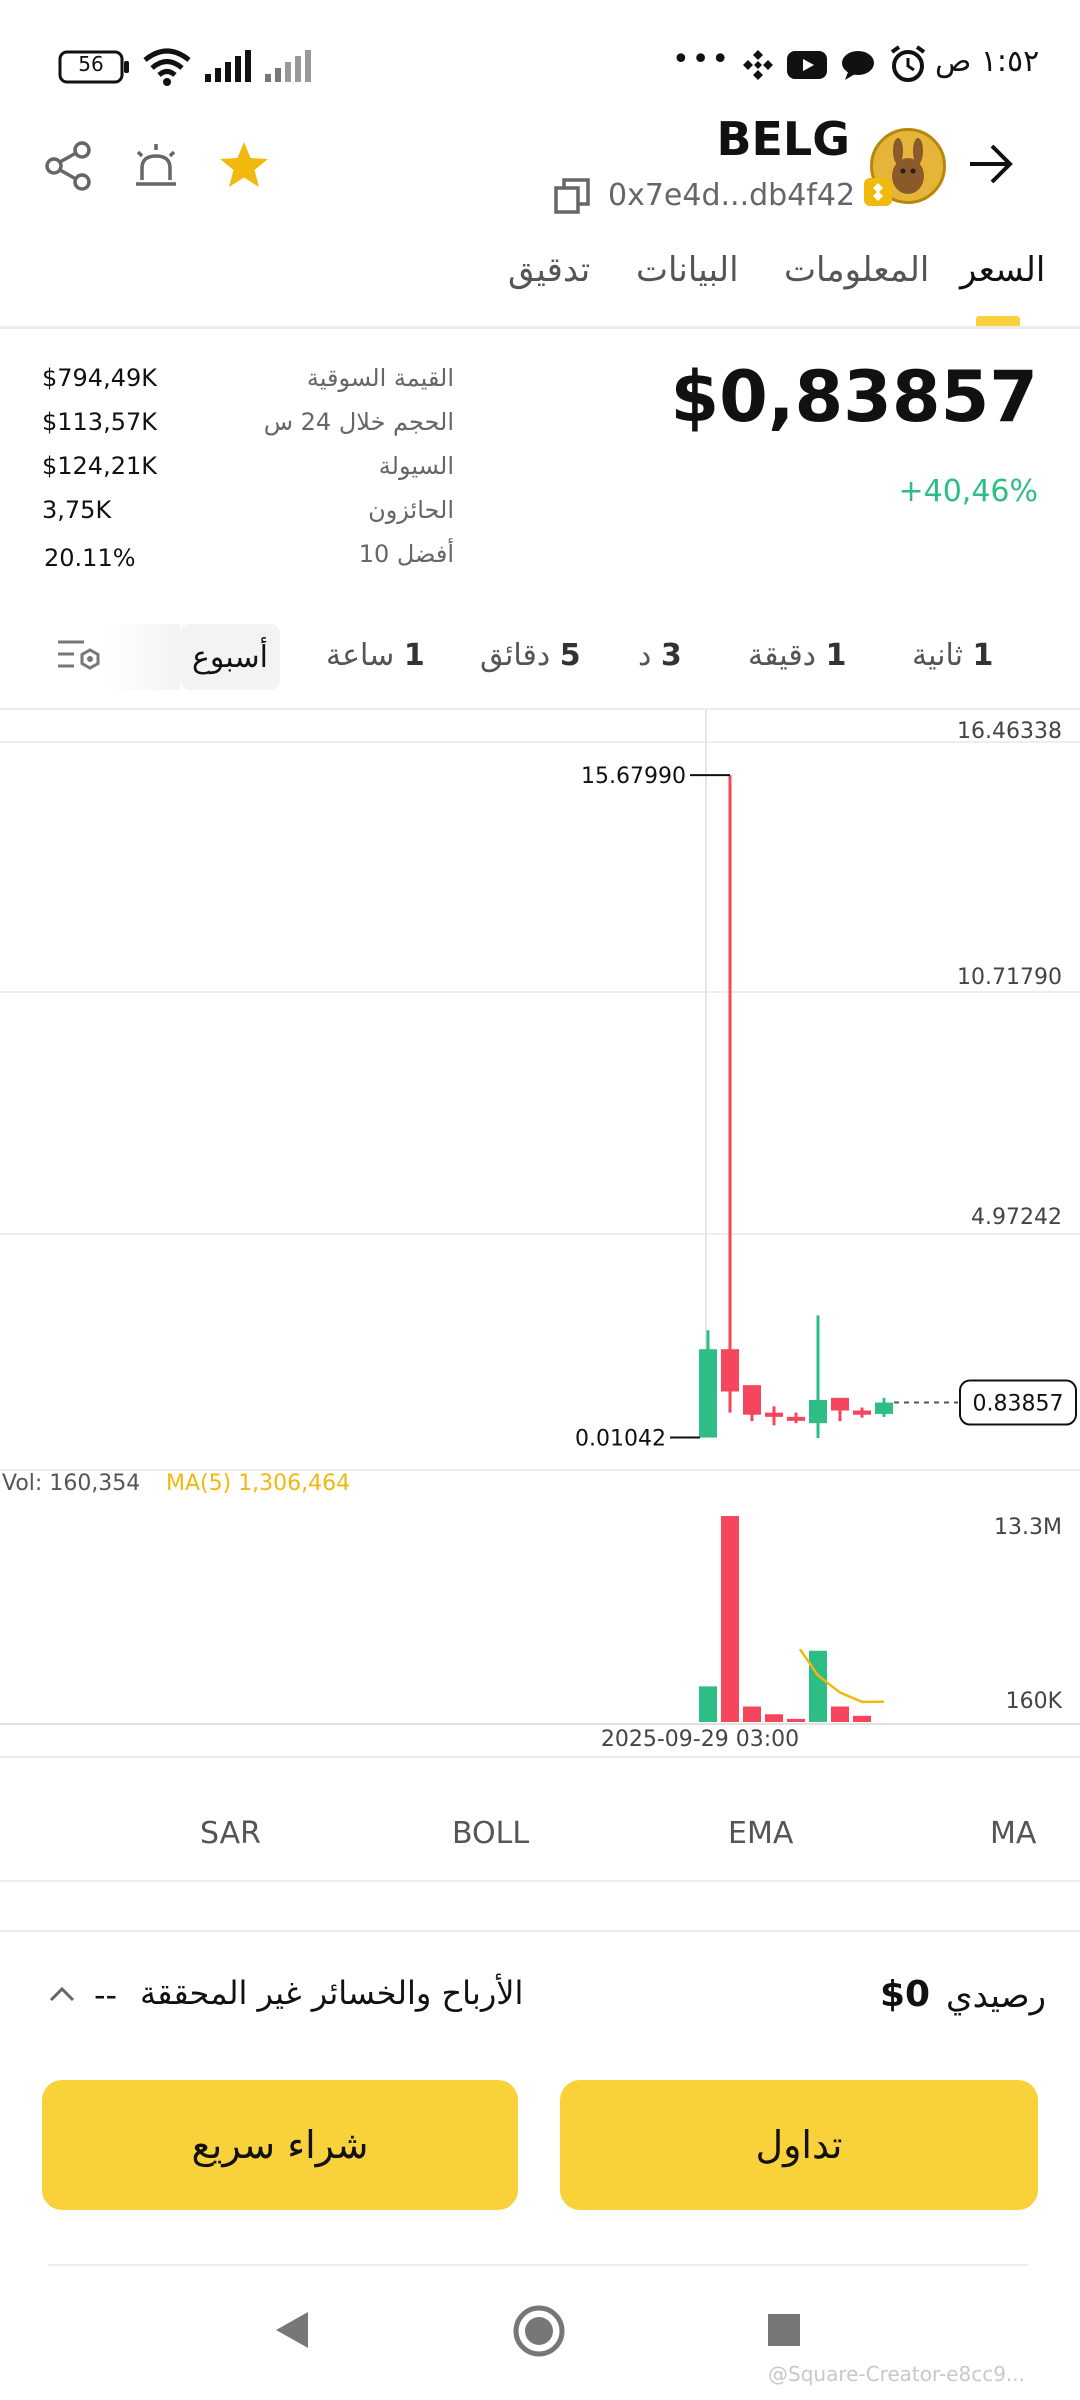  I want to click on binance-icon, so click(758, 66).